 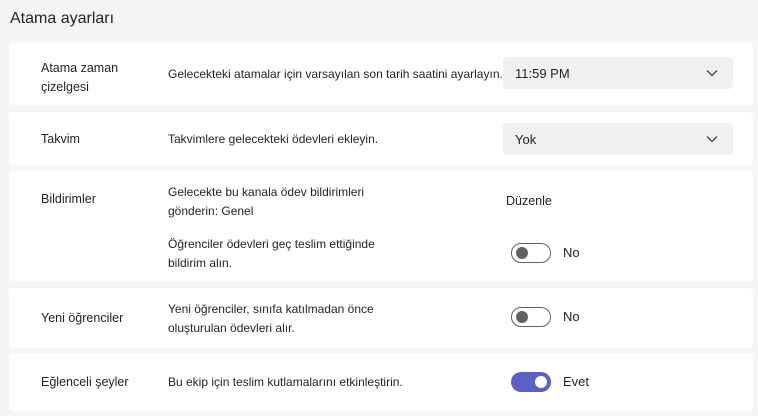 What do you see at coordinates (542, 73) in the screenshot?
I see `due-time-value: 11:59 PM` at bounding box center [542, 73].